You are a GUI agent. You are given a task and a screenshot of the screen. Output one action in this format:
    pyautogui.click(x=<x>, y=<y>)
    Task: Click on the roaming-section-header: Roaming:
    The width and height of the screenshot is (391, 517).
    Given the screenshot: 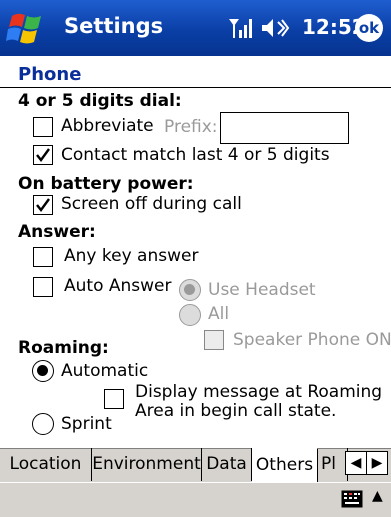 What is the action you would take?
    pyautogui.click(x=63, y=348)
    